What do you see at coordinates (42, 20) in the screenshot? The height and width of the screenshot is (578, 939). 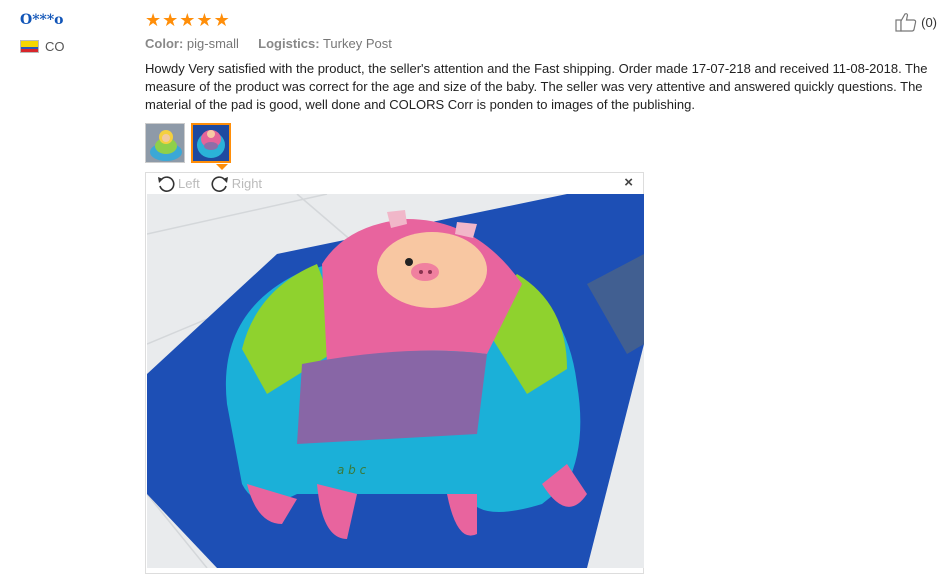 I see `reviewer-name: O***o` at bounding box center [42, 20].